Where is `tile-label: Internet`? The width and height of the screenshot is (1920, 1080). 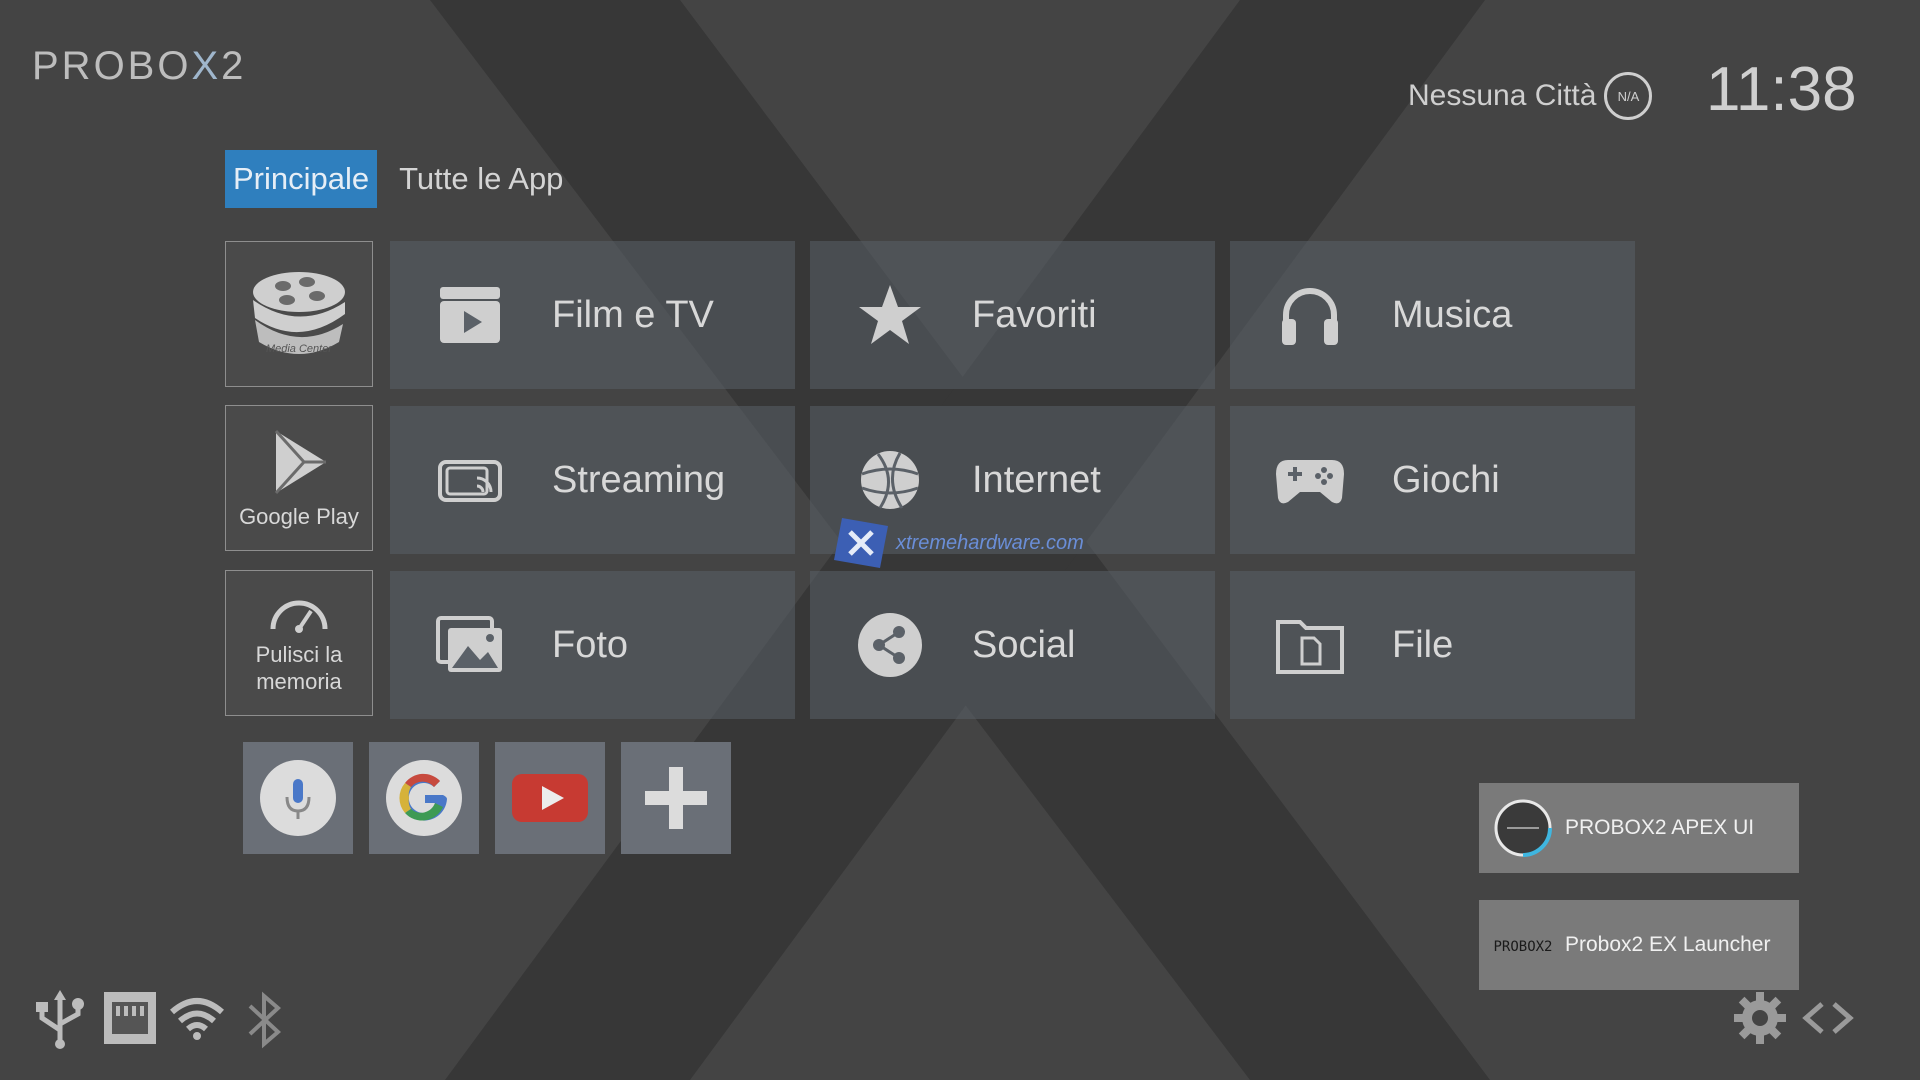 tile-label: Internet is located at coordinates (1036, 479).